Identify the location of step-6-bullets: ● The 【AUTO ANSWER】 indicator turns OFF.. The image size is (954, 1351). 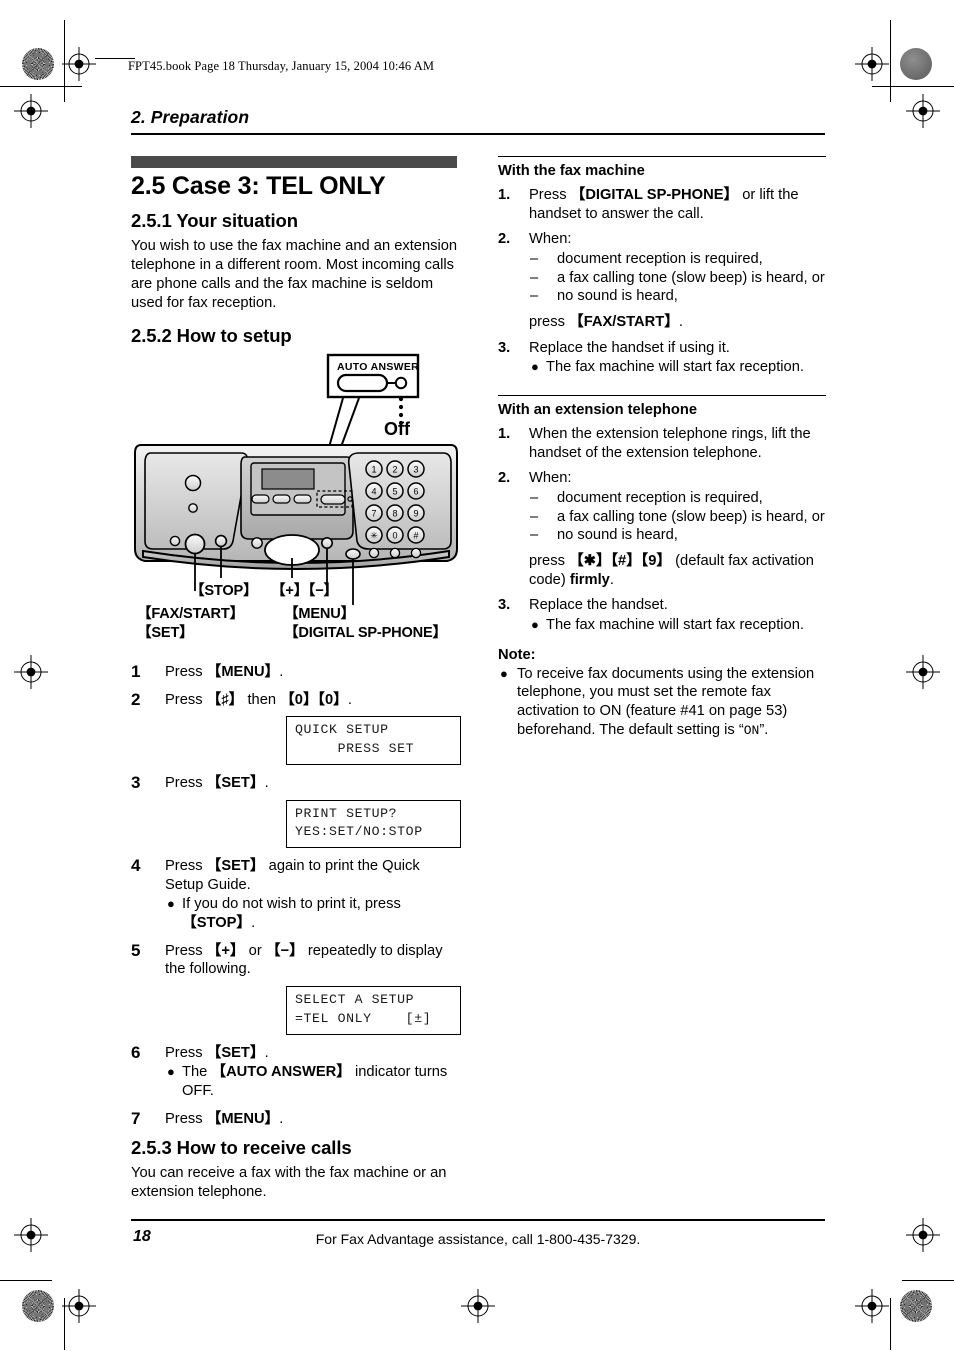
(313, 1081).